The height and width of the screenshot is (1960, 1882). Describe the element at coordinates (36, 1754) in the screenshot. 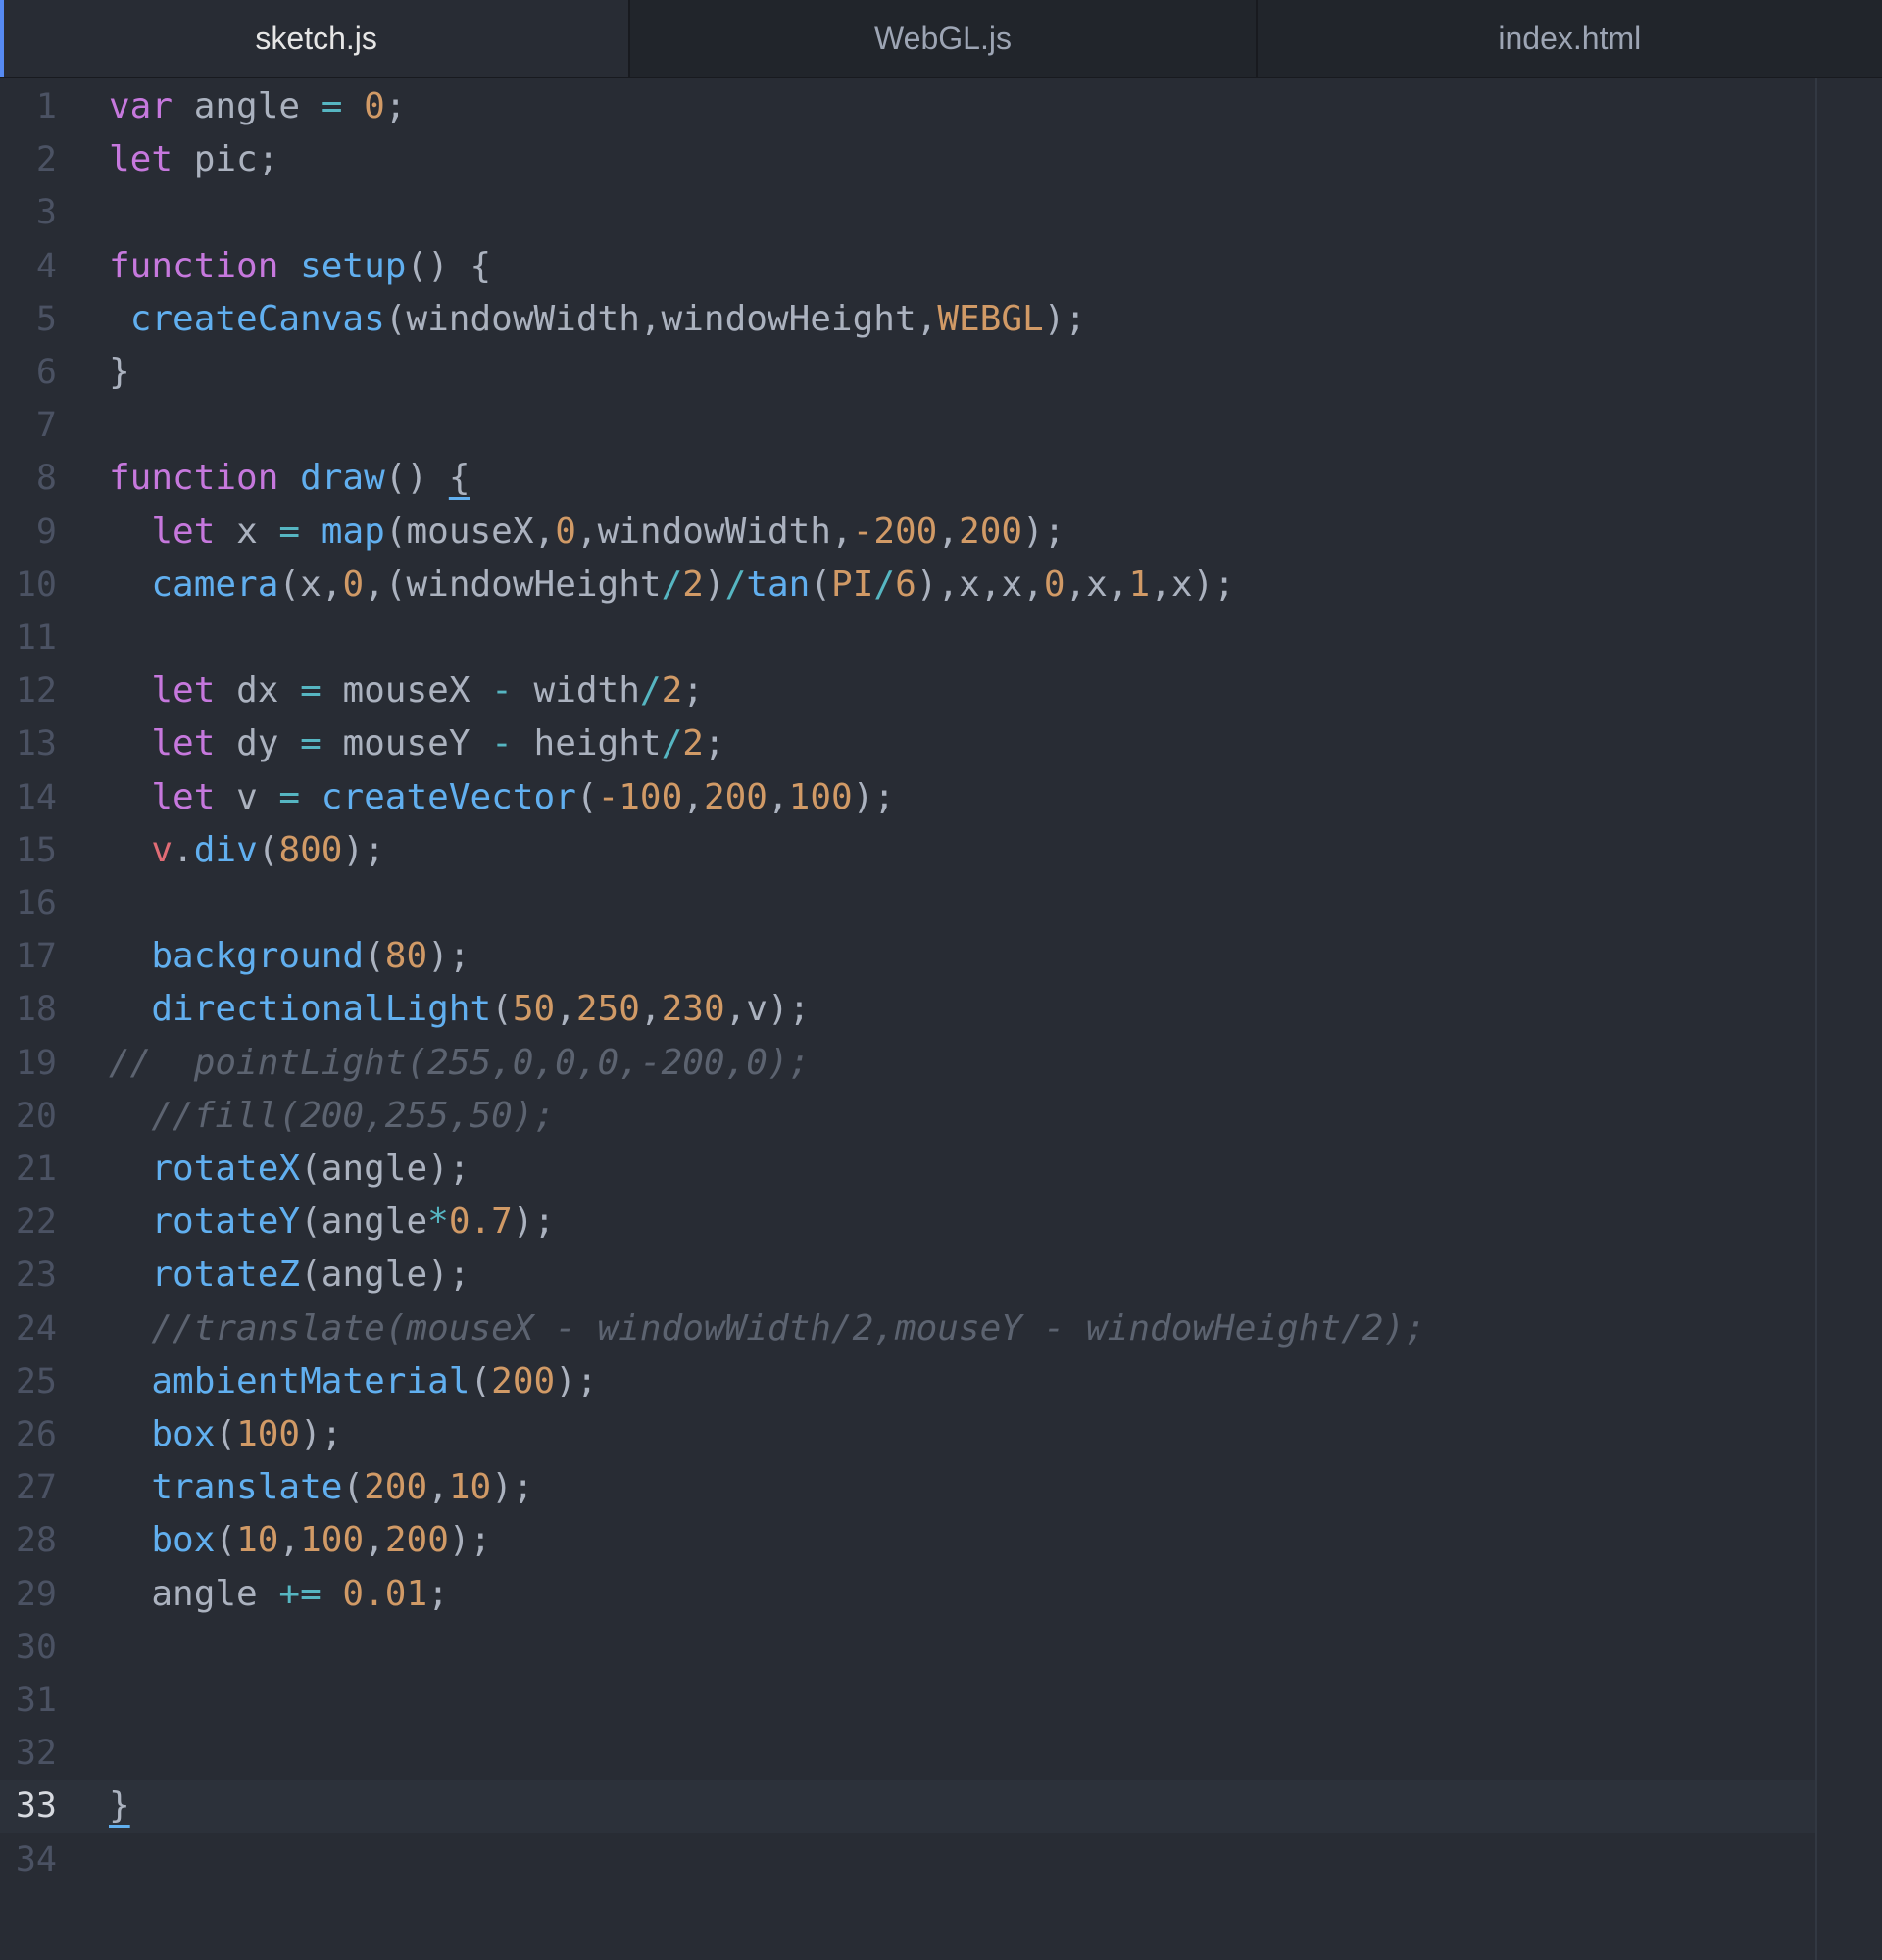

I see `line-number: 32` at that location.